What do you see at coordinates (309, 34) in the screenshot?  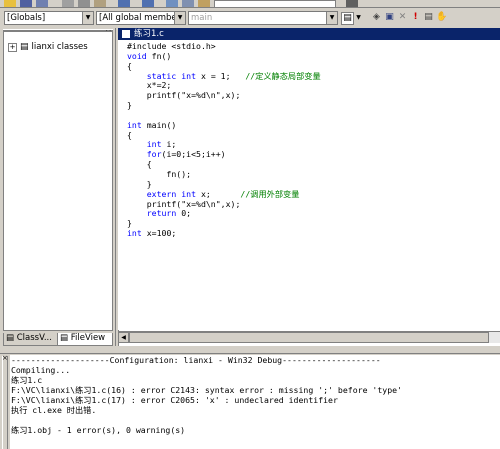 I see `editor-title-bar: 练习1.c` at bounding box center [309, 34].